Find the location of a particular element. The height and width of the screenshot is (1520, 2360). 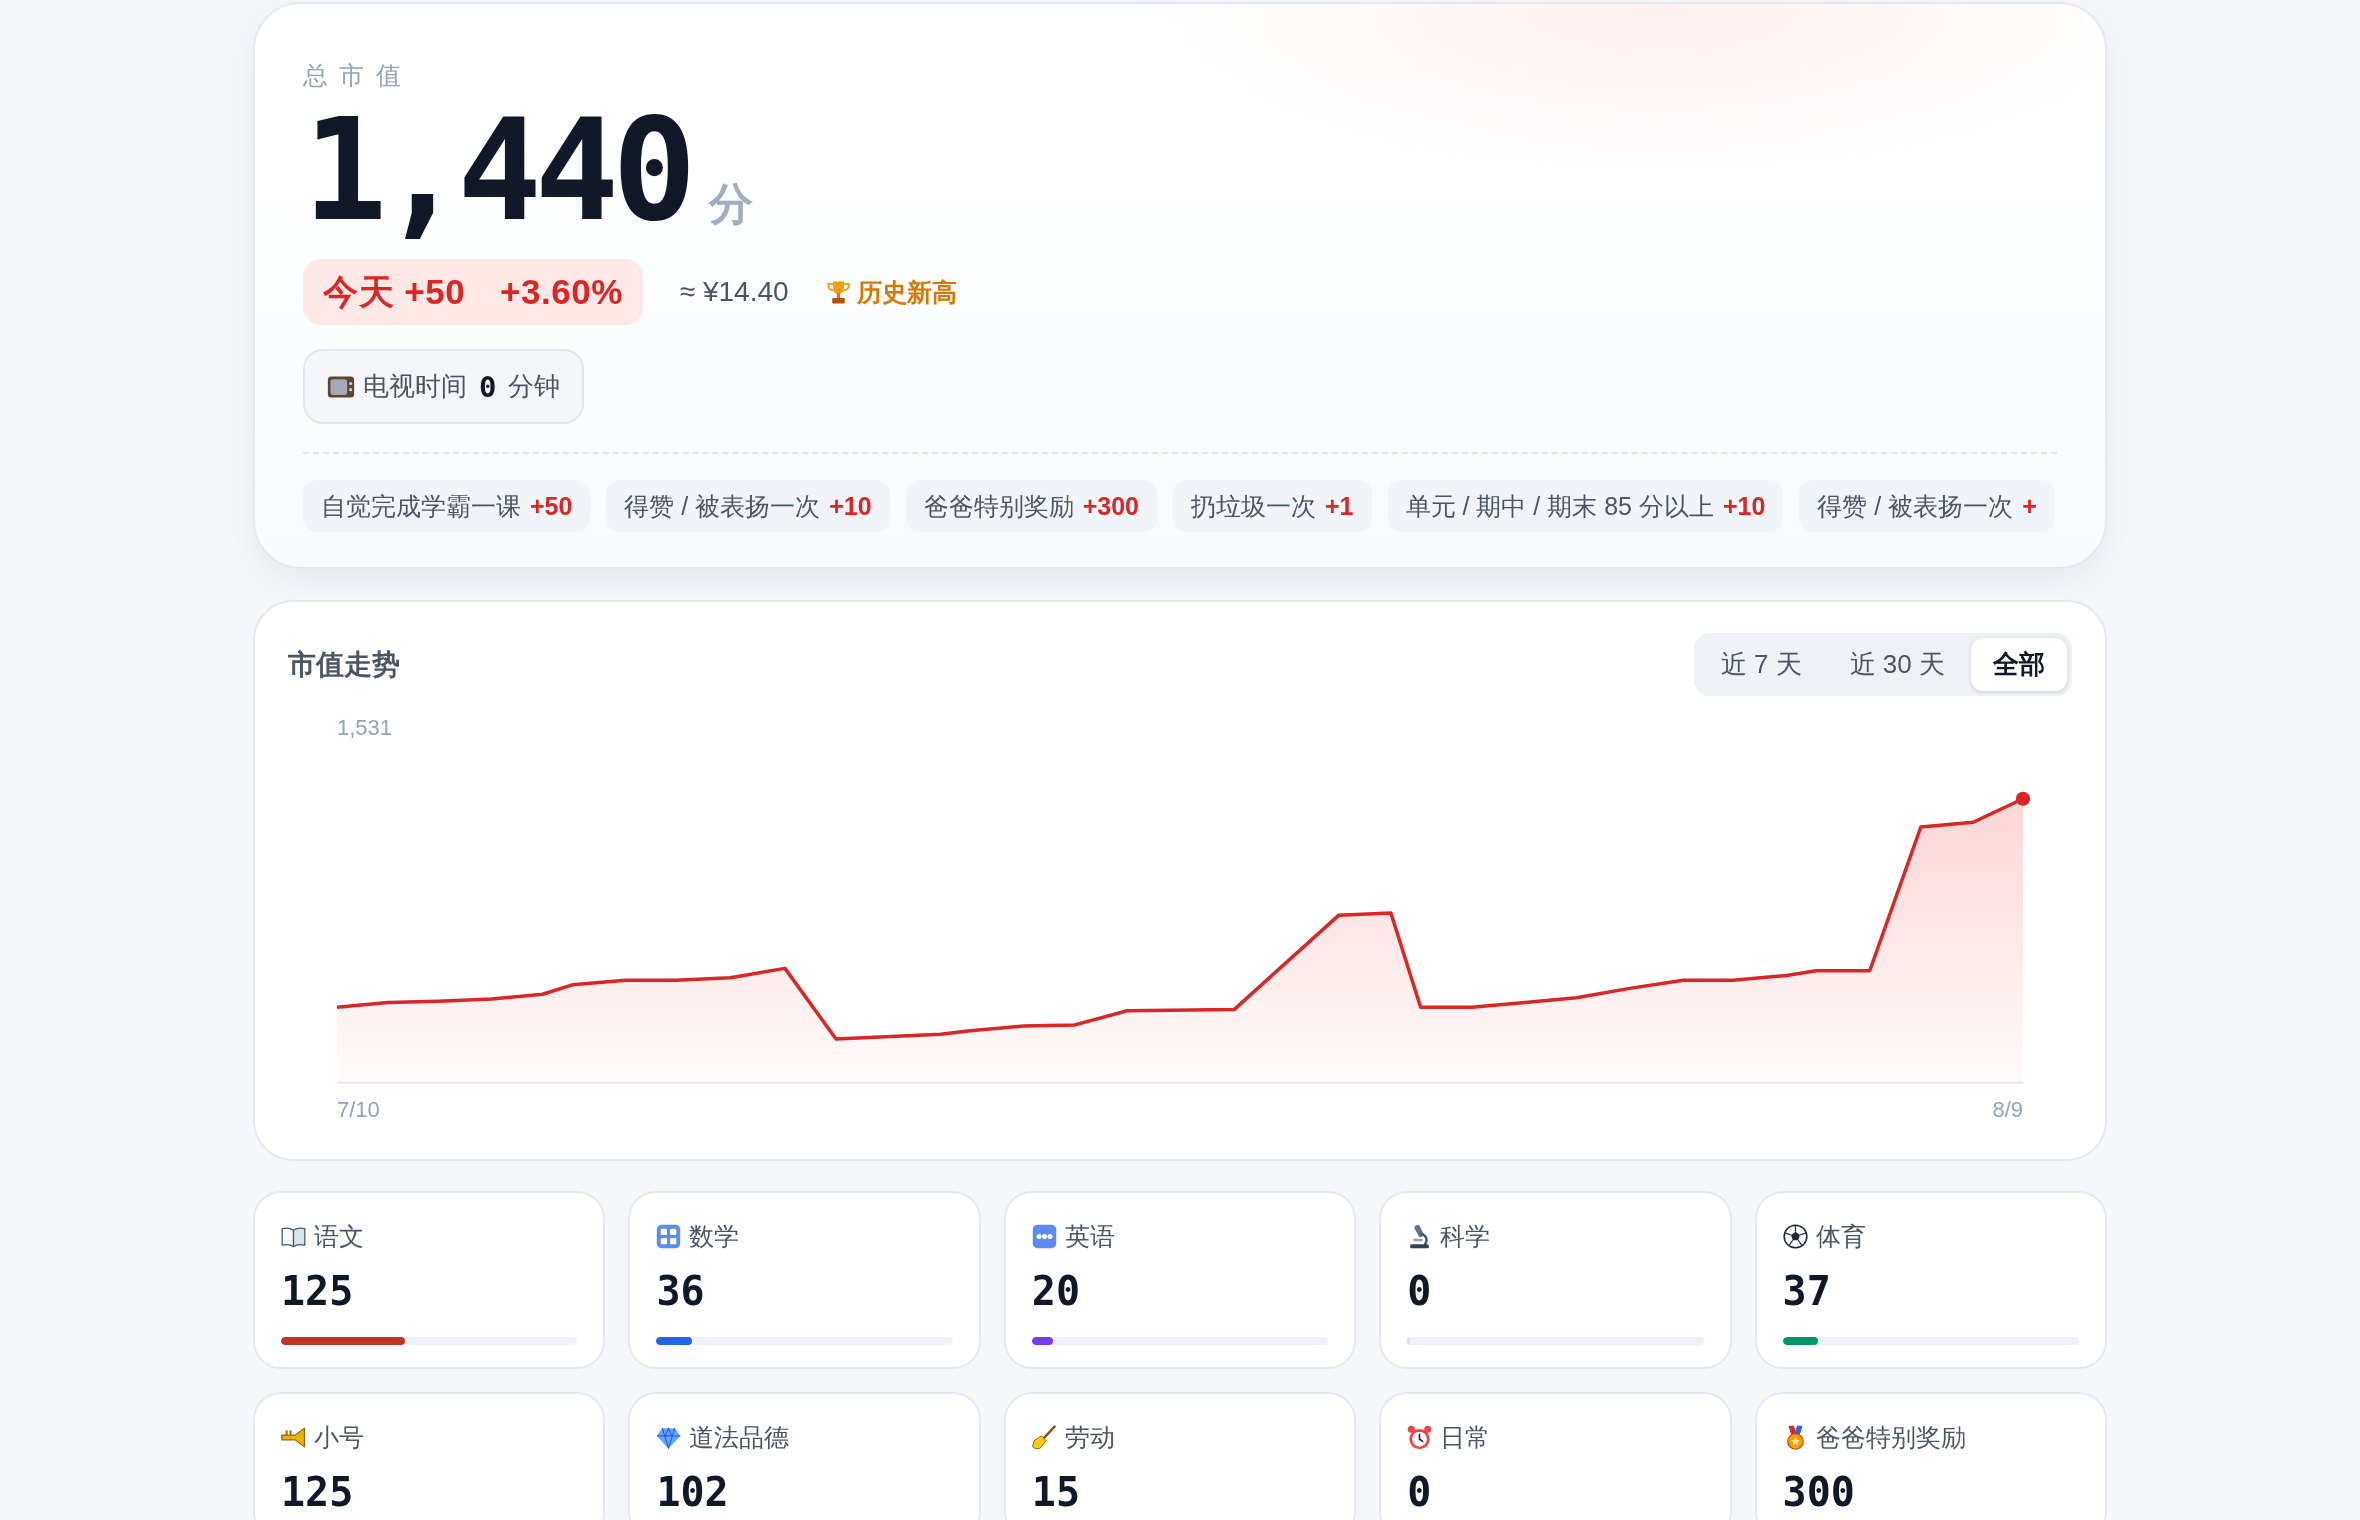

reward-label: 自觉完成学霸一课 is located at coordinates (421, 506).